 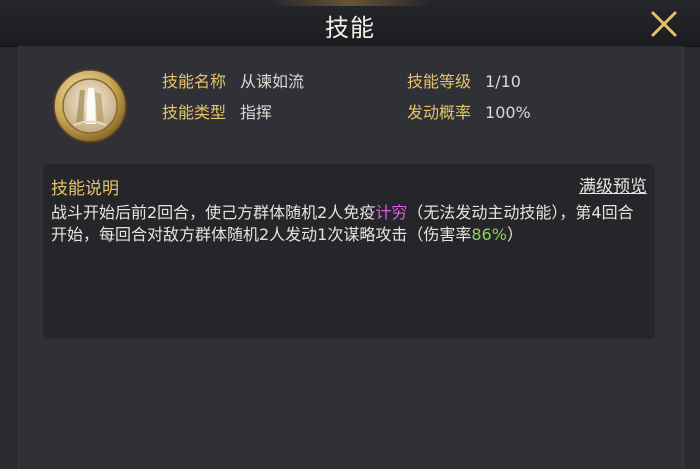 I want to click on skill-icon, so click(x=90, y=106).